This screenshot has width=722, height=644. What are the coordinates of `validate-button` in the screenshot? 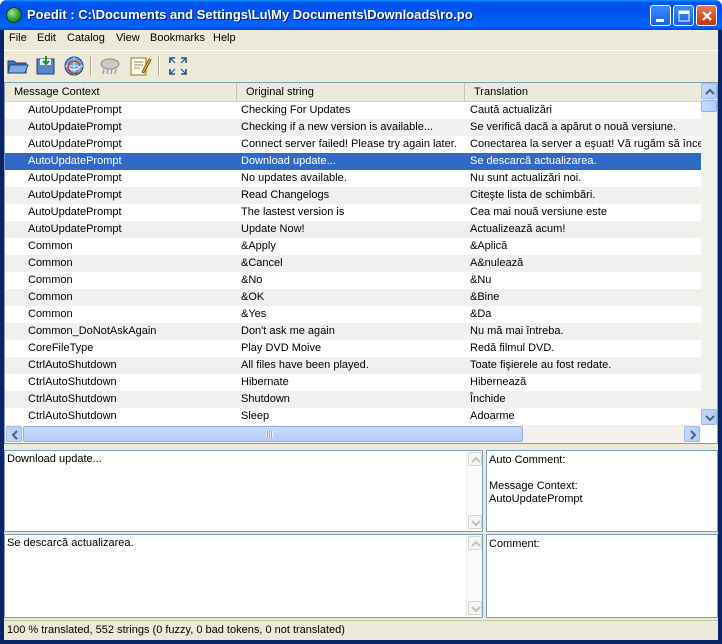 It's located at (110, 66).